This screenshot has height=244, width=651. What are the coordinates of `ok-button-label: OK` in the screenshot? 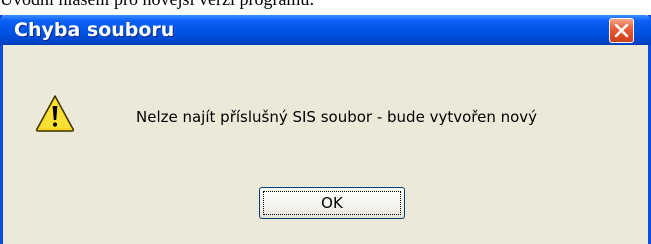 It's located at (332, 203).